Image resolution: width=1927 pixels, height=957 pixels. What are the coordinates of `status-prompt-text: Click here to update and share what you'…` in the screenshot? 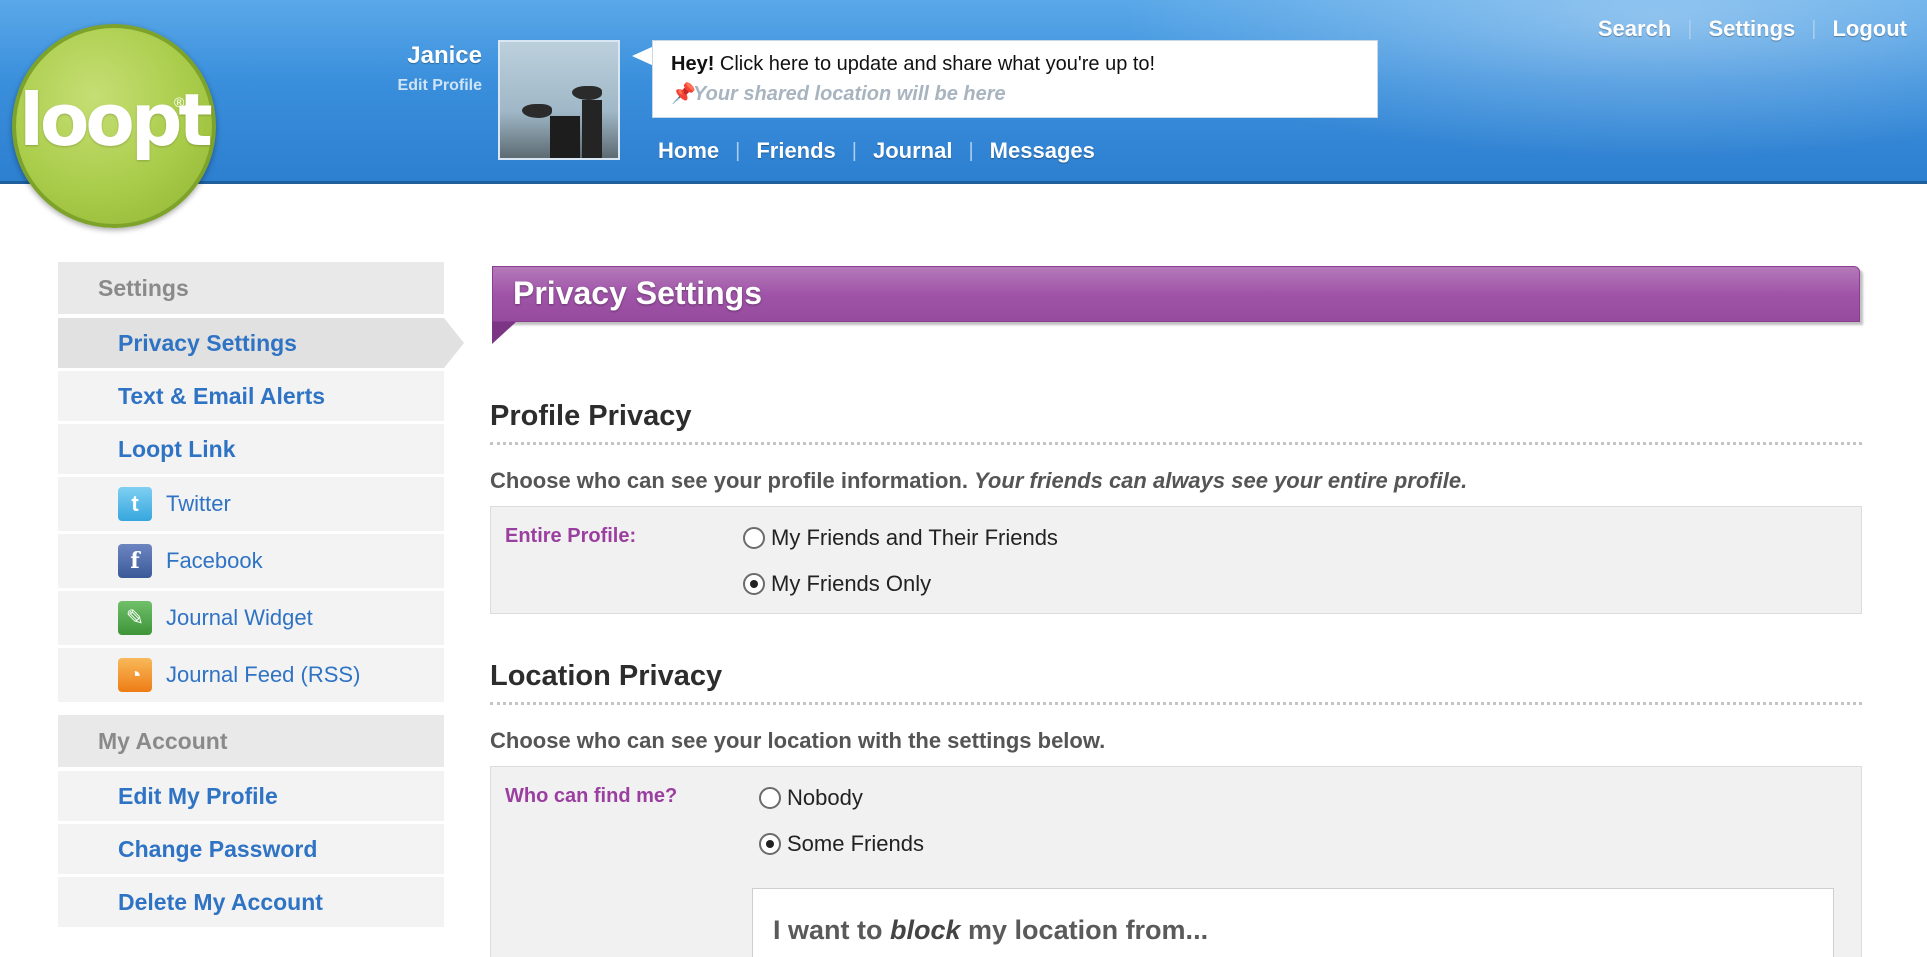 It's located at (935, 64).